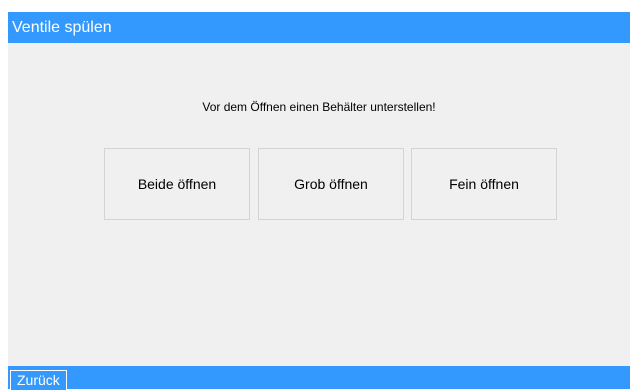 The width and height of the screenshot is (644, 391). I want to click on footer-bar: Zurück, so click(319, 378).